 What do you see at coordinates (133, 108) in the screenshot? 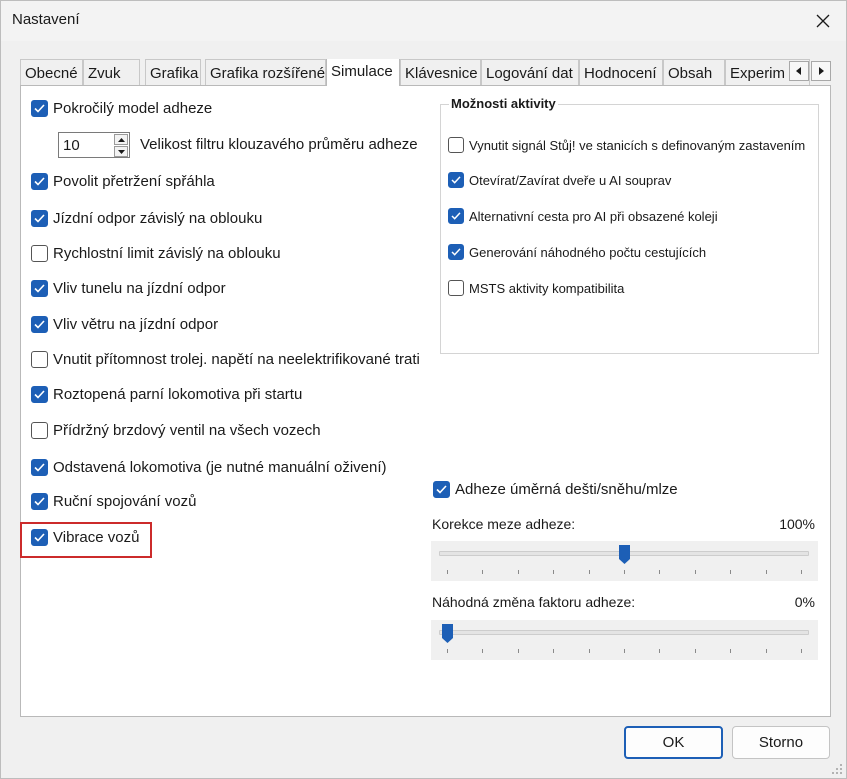
I see `checkbox-label: Pokročilý model adheze` at bounding box center [133, 108].